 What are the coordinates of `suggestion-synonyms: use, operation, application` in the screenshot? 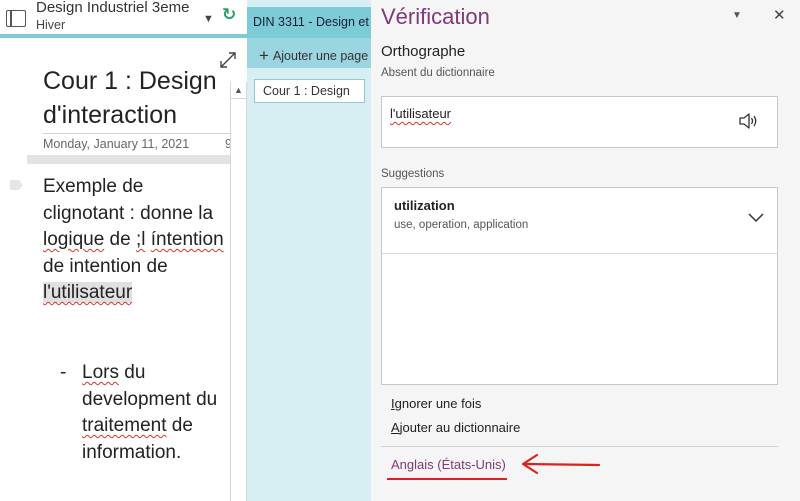 It's located at (461, 225).